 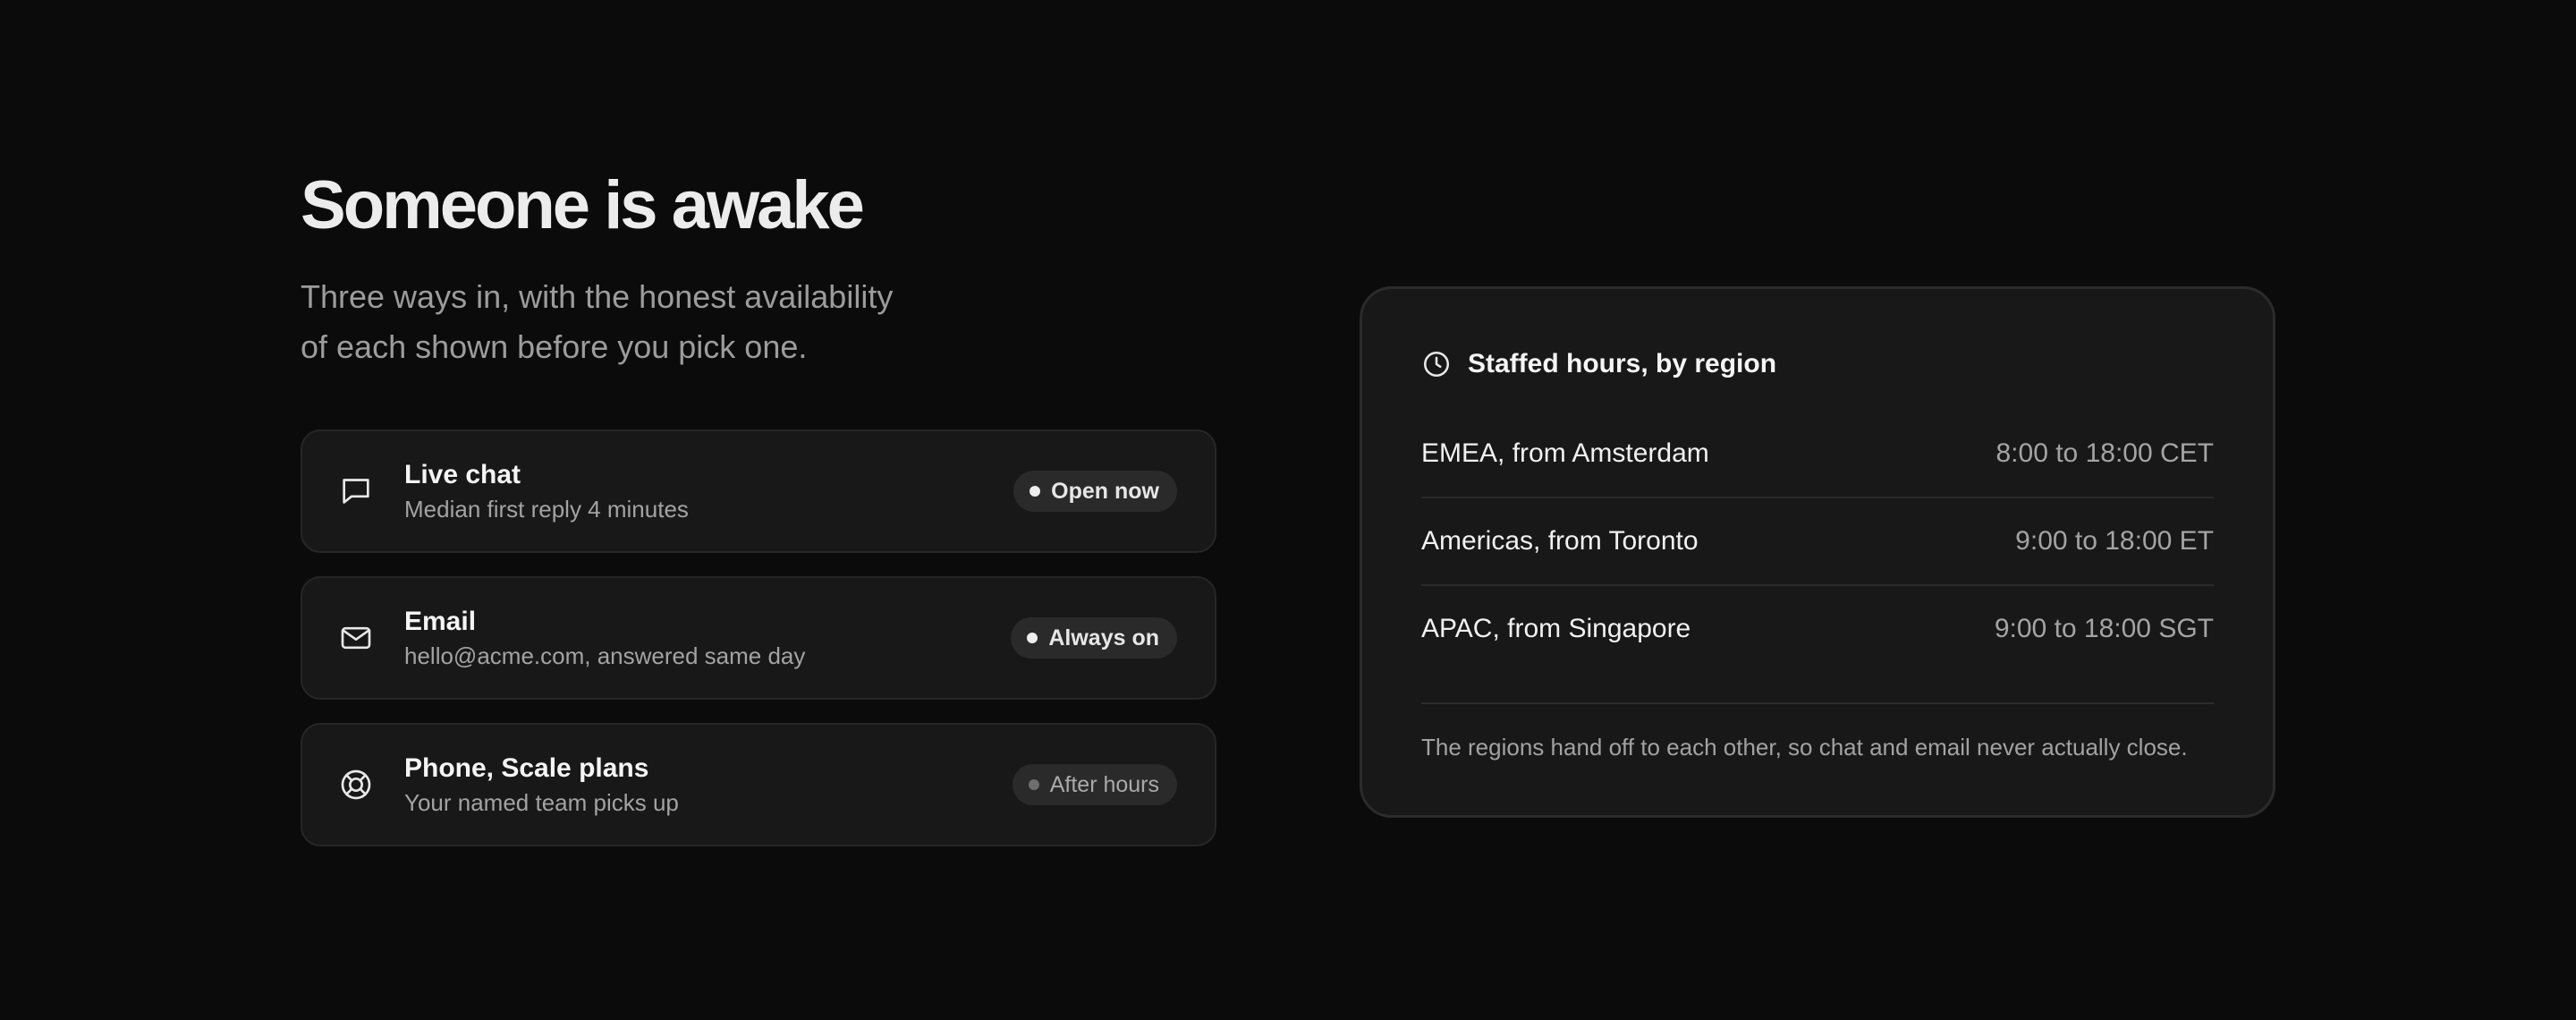 I want to click on hours-title: Staffed hours, by region, so click(x=1622, y=363).